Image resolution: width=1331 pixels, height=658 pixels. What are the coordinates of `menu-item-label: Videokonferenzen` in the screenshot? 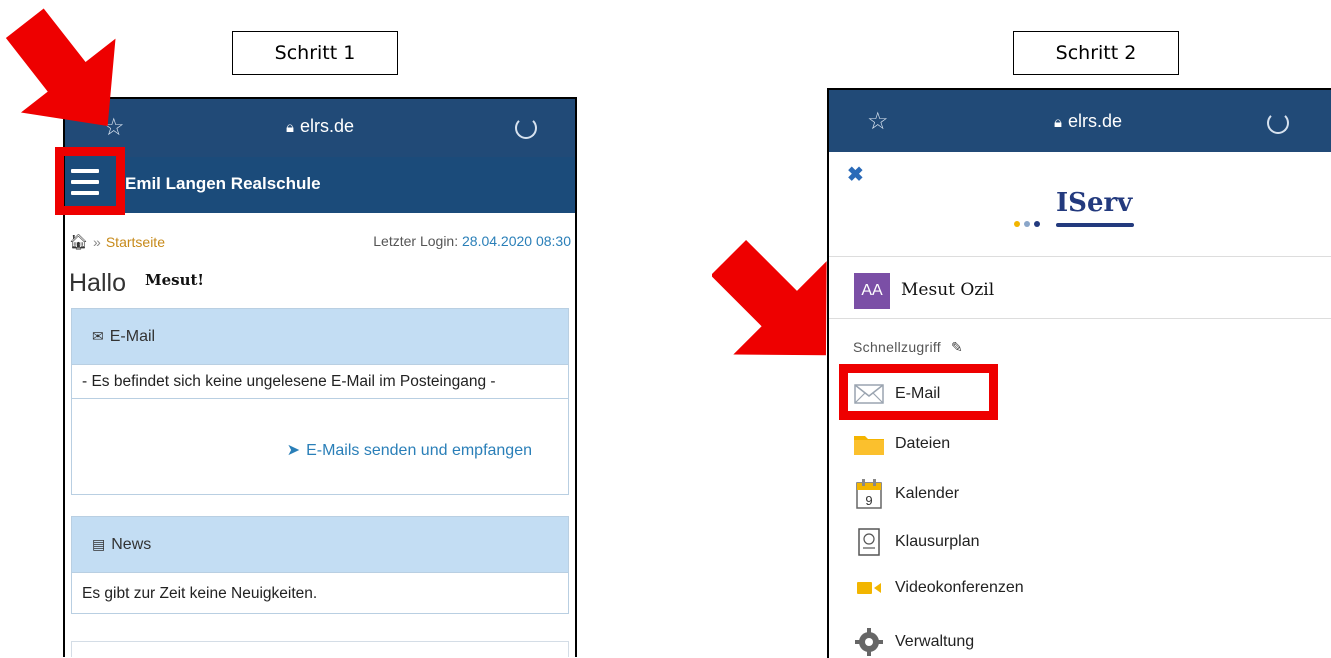 It's located at (959, 587).